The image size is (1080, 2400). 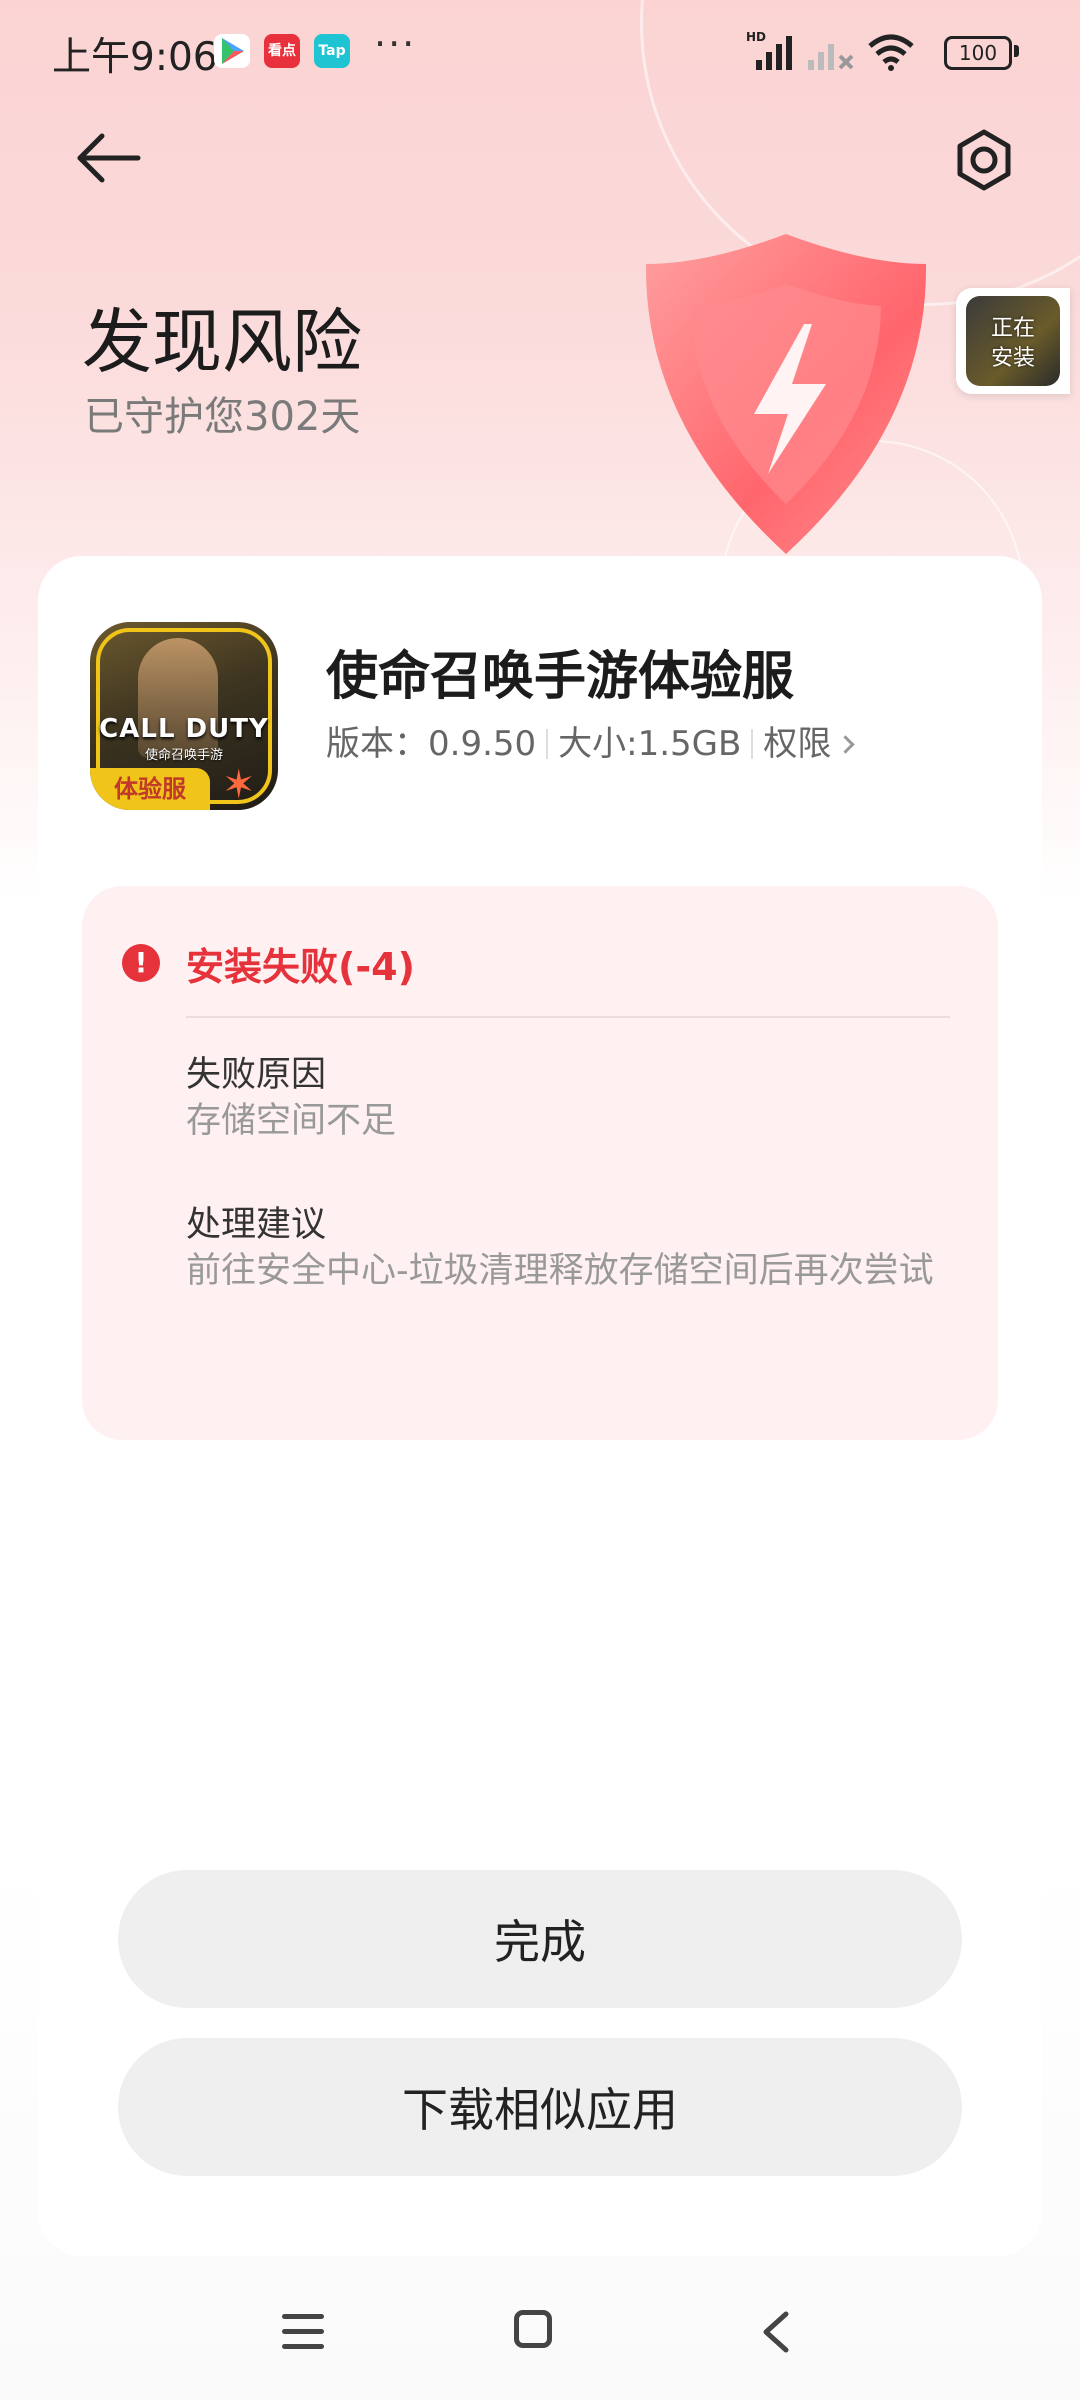 I want to click on settings-button, so click(x=984, y=160).